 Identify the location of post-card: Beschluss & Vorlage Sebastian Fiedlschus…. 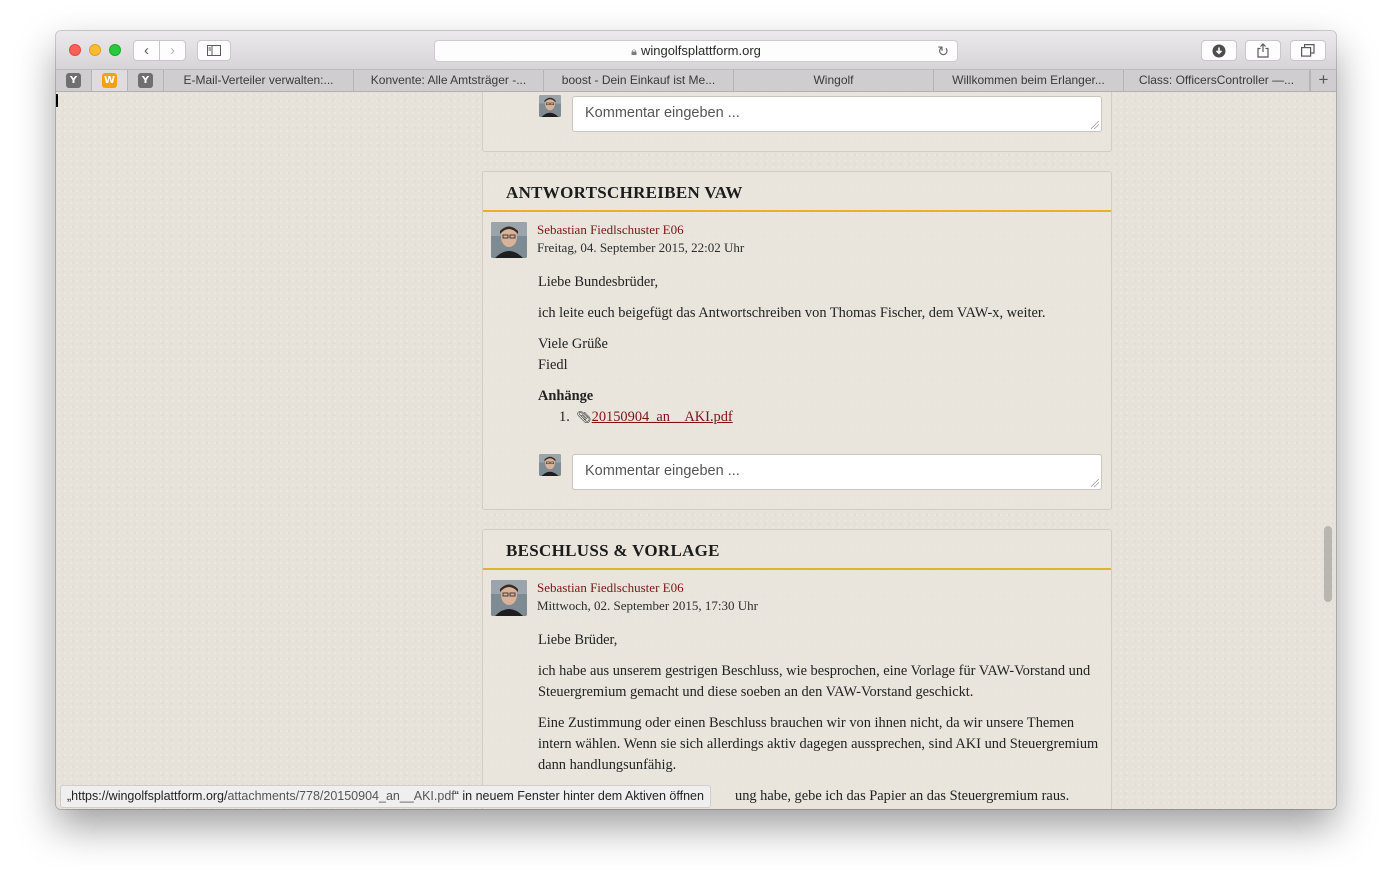
(797, 669).